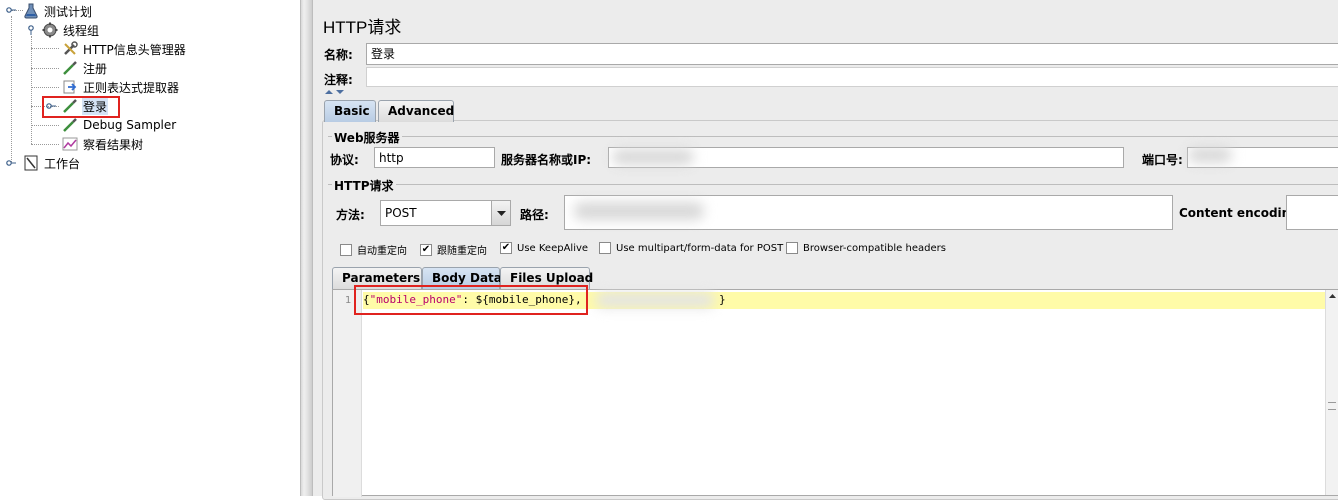 The image size is (1338, 500). What do you see at coordinates (70, 144) in the screenshot?
I see `chart-icon` at bounding box center [70, 144].